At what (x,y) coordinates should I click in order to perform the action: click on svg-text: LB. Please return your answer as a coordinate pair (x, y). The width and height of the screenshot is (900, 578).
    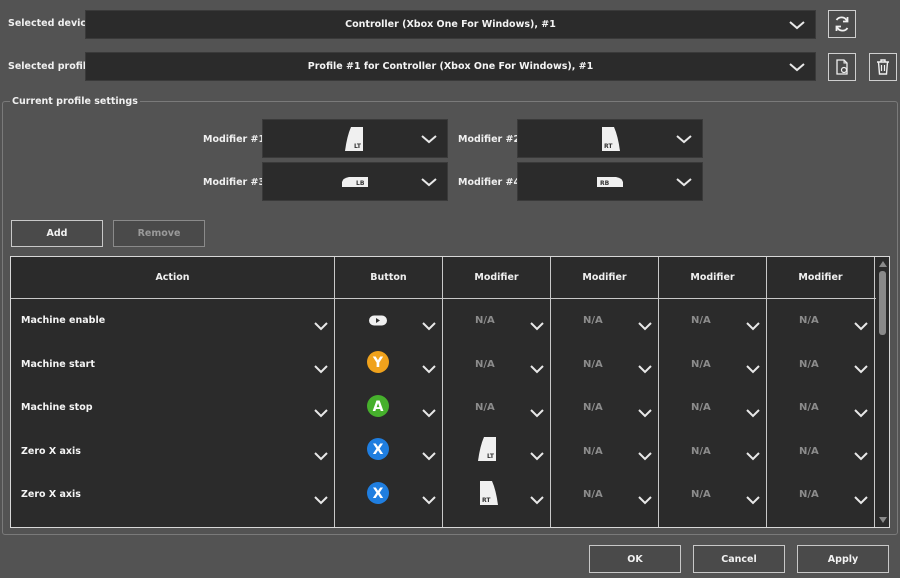
    Looking at the image, I should click on (360, 183).